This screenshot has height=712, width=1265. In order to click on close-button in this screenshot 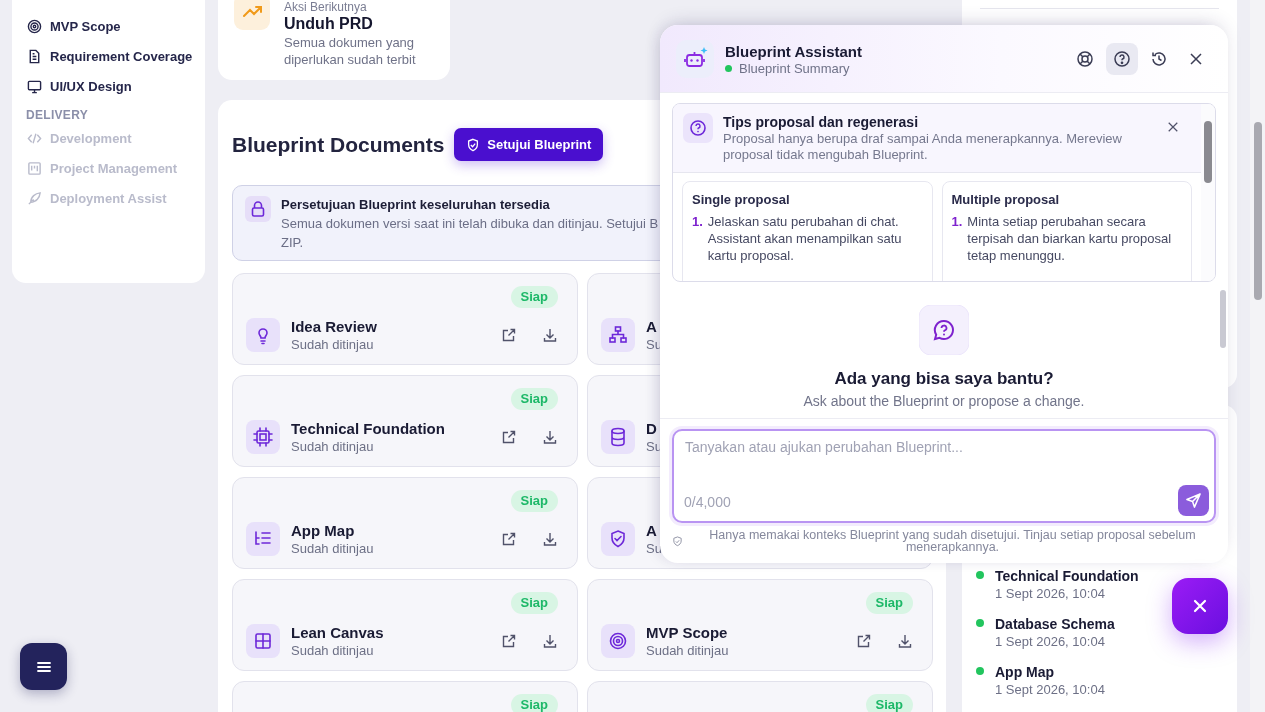, I will do `click(1200, 606)`.